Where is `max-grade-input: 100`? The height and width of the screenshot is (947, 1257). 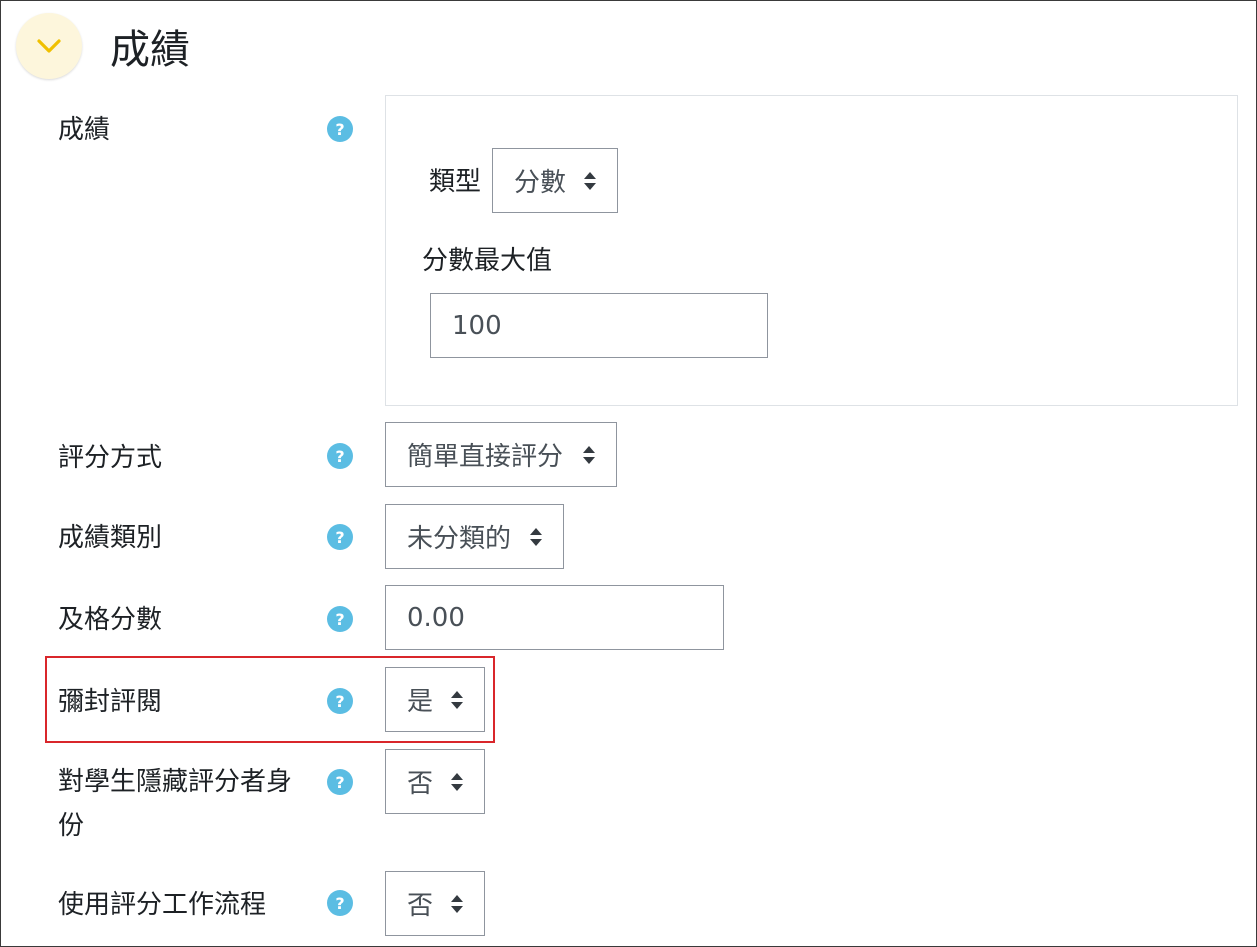
max-grade-input: 100 is located at coordinates (599, 325).